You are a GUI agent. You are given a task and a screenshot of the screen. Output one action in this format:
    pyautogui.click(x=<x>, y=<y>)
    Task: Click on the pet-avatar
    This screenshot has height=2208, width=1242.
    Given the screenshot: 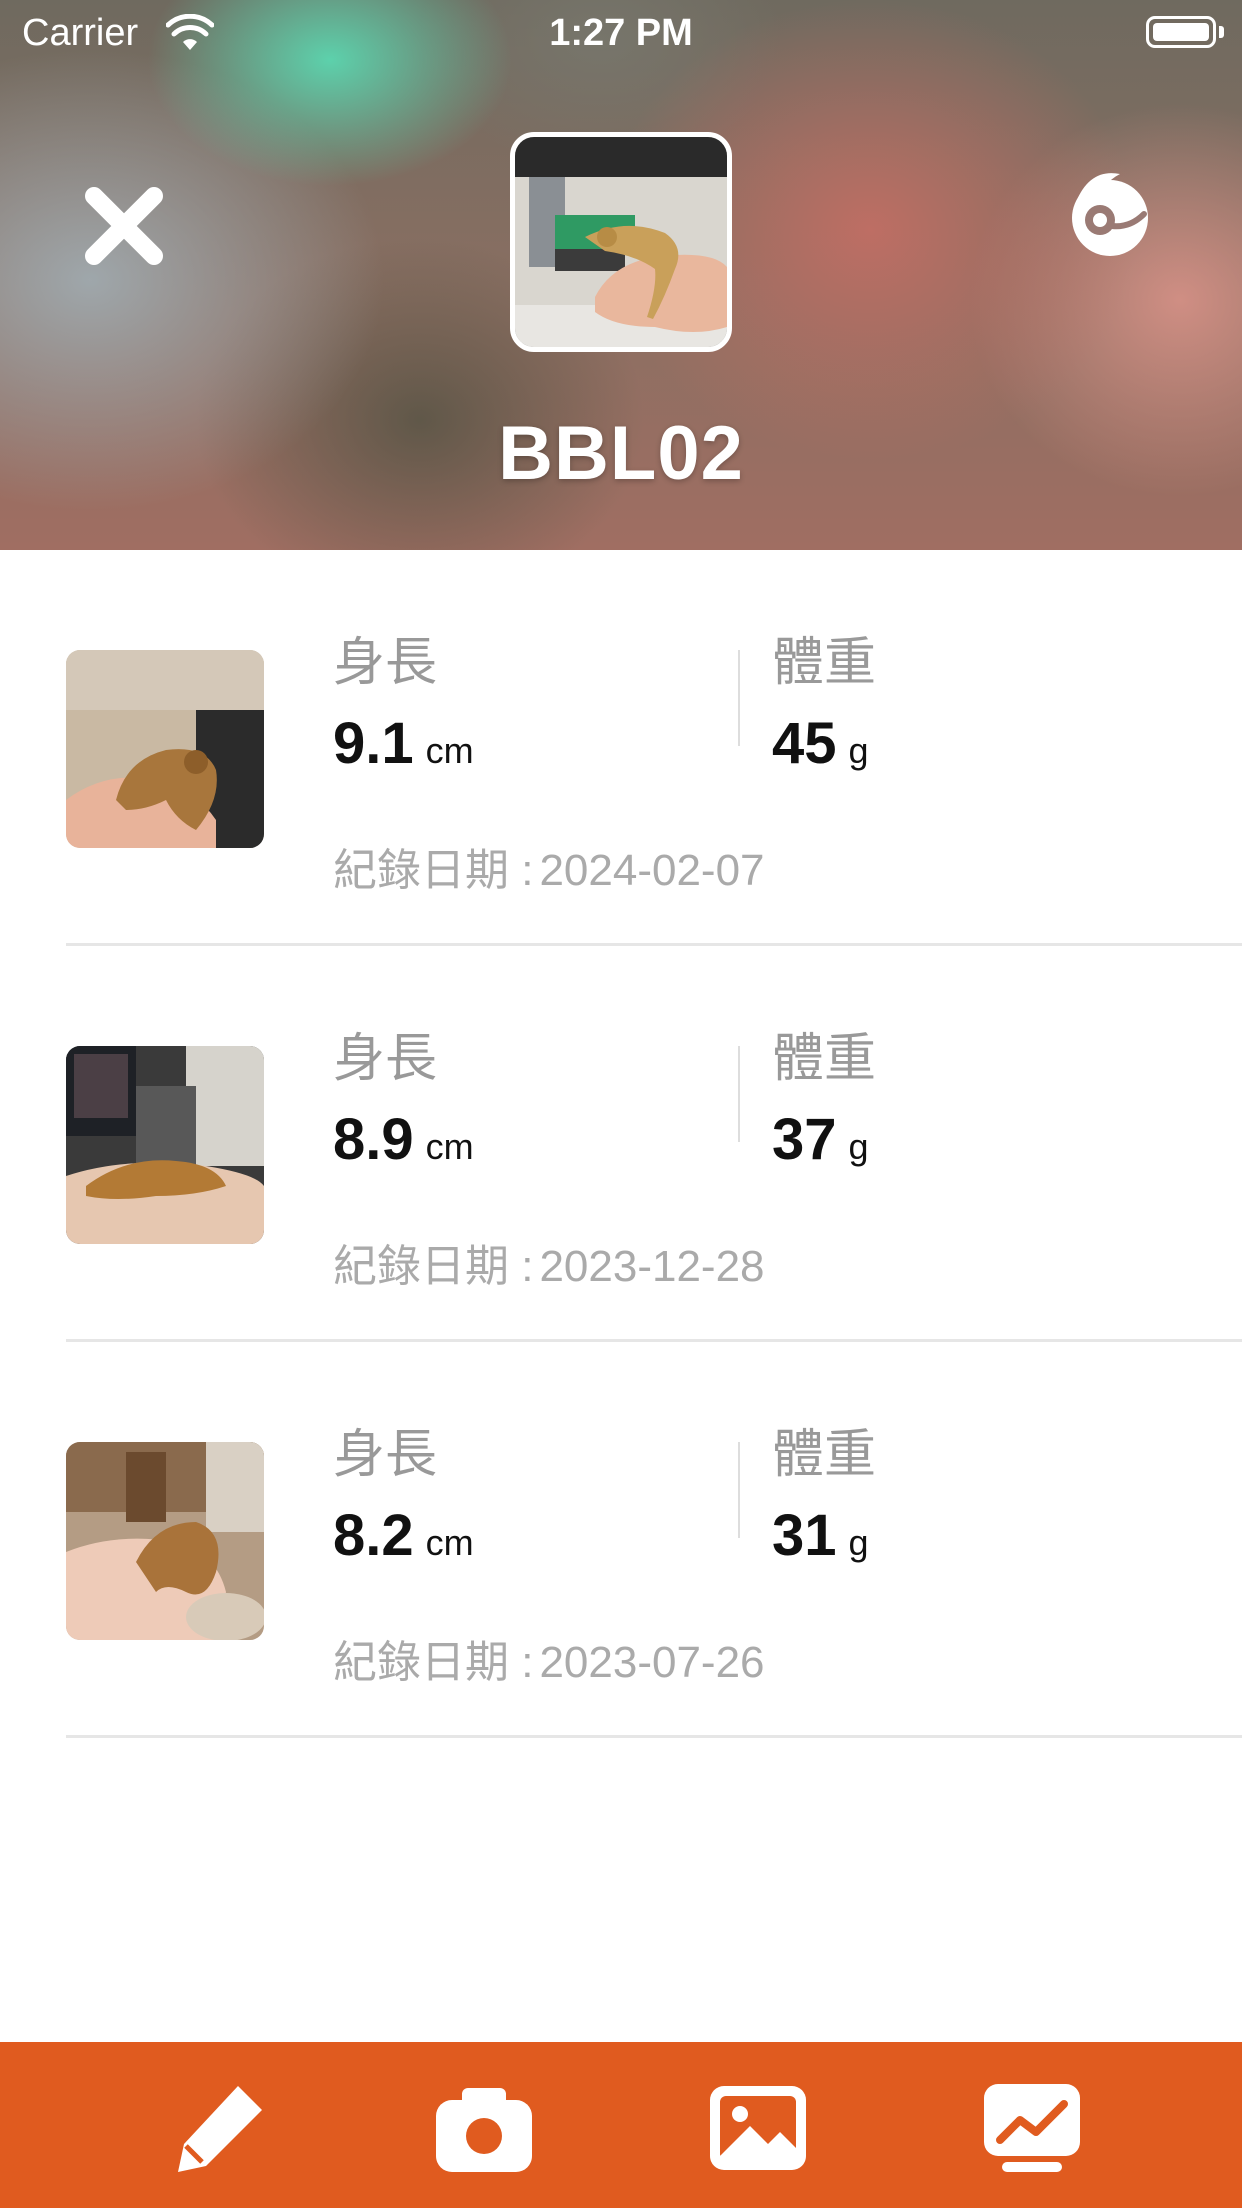 What is the action you would take?
    pyautogui.click(x=621, y=242)
    